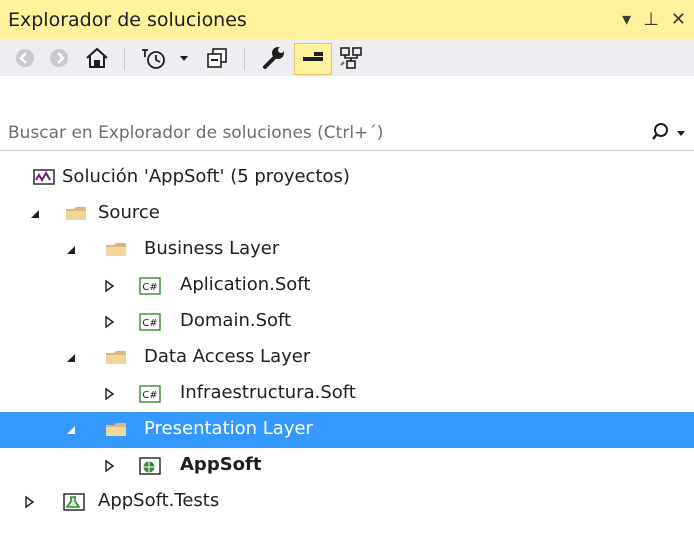 The height and width of the screenshot is (542, 694). Describe the element at coordinates (347, 466) in the screenshot. I see `tree-item-appsoft: AppSoft` at that location.